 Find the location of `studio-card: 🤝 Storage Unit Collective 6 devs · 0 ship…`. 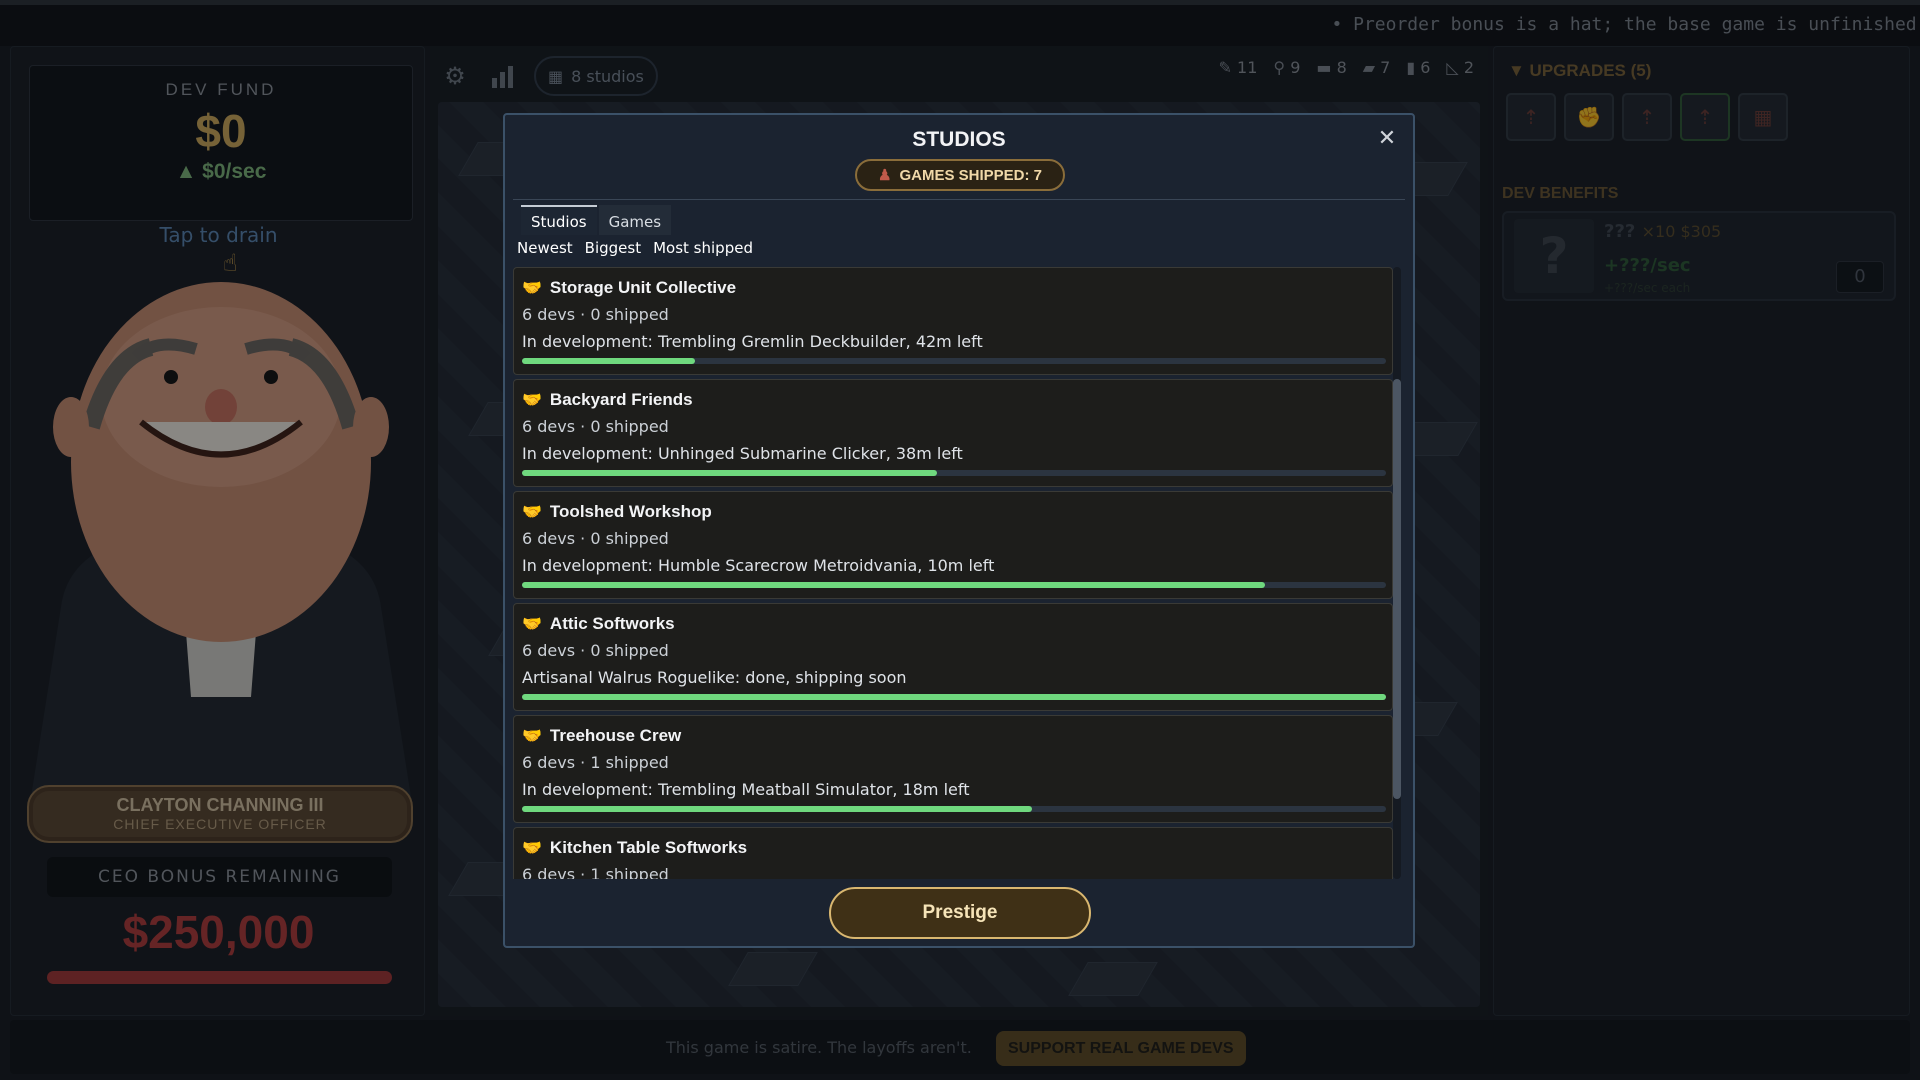

studio-card: 🤝 Storage Unit Collective 6 devs · 0 ship… is located at coordinates (953, 321).